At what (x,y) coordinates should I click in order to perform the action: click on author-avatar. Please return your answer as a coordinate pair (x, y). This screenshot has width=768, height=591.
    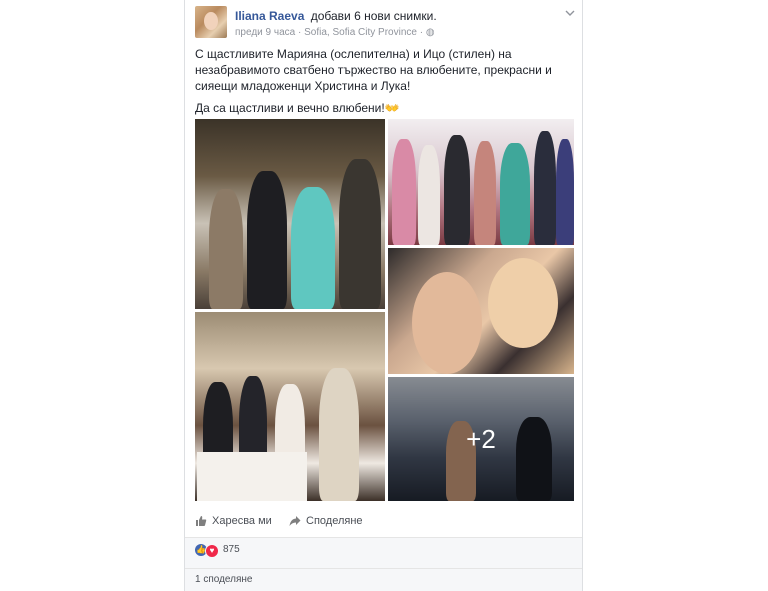
    Looking at the image, I should click on (211, 22).